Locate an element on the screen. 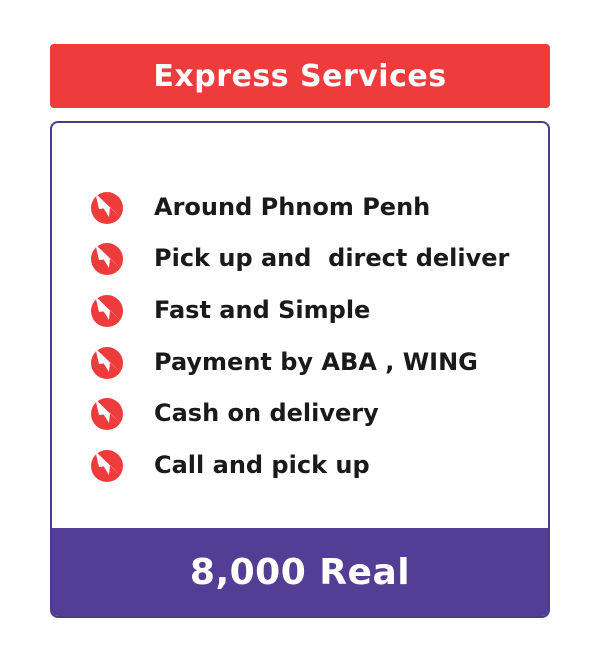 The image size is (596, 669). feature-item: Fast and Simple is located at coordinates (318, 310).